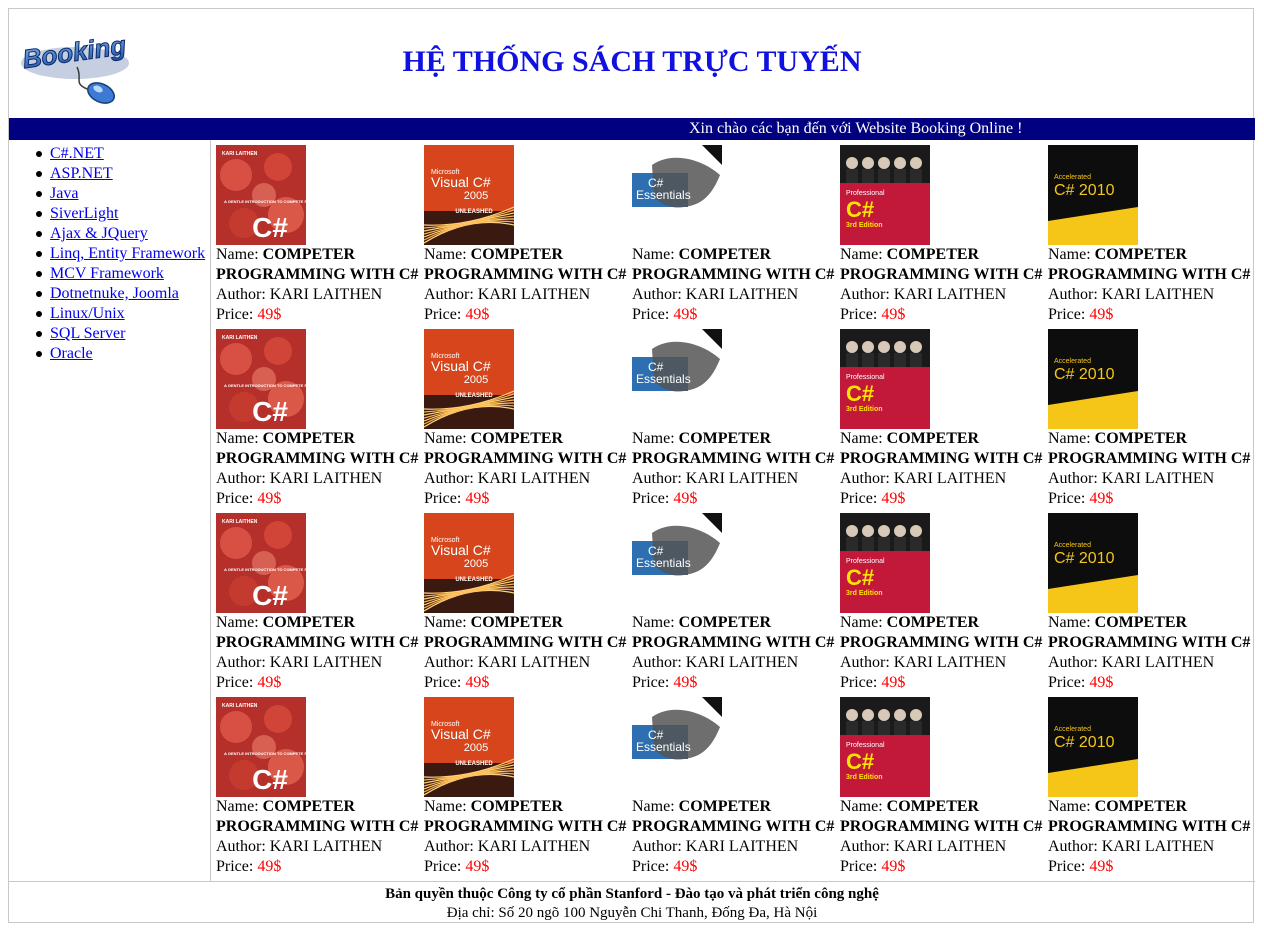 Image resolution: width=1264 pixels, height=933 pixels. What do you see at coordinates (77, 153) in the screenshot?
I see `category-link: C#.NET` at bounding box center [77, 153].